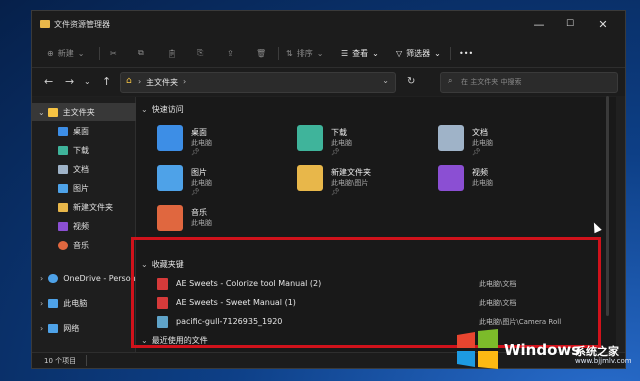 This screenshot has height=381, width=640. What do you see at coordinates (411, 81) in the screenshot?
I see `refresh-icon: ↻` at bounding box center [411, 81].